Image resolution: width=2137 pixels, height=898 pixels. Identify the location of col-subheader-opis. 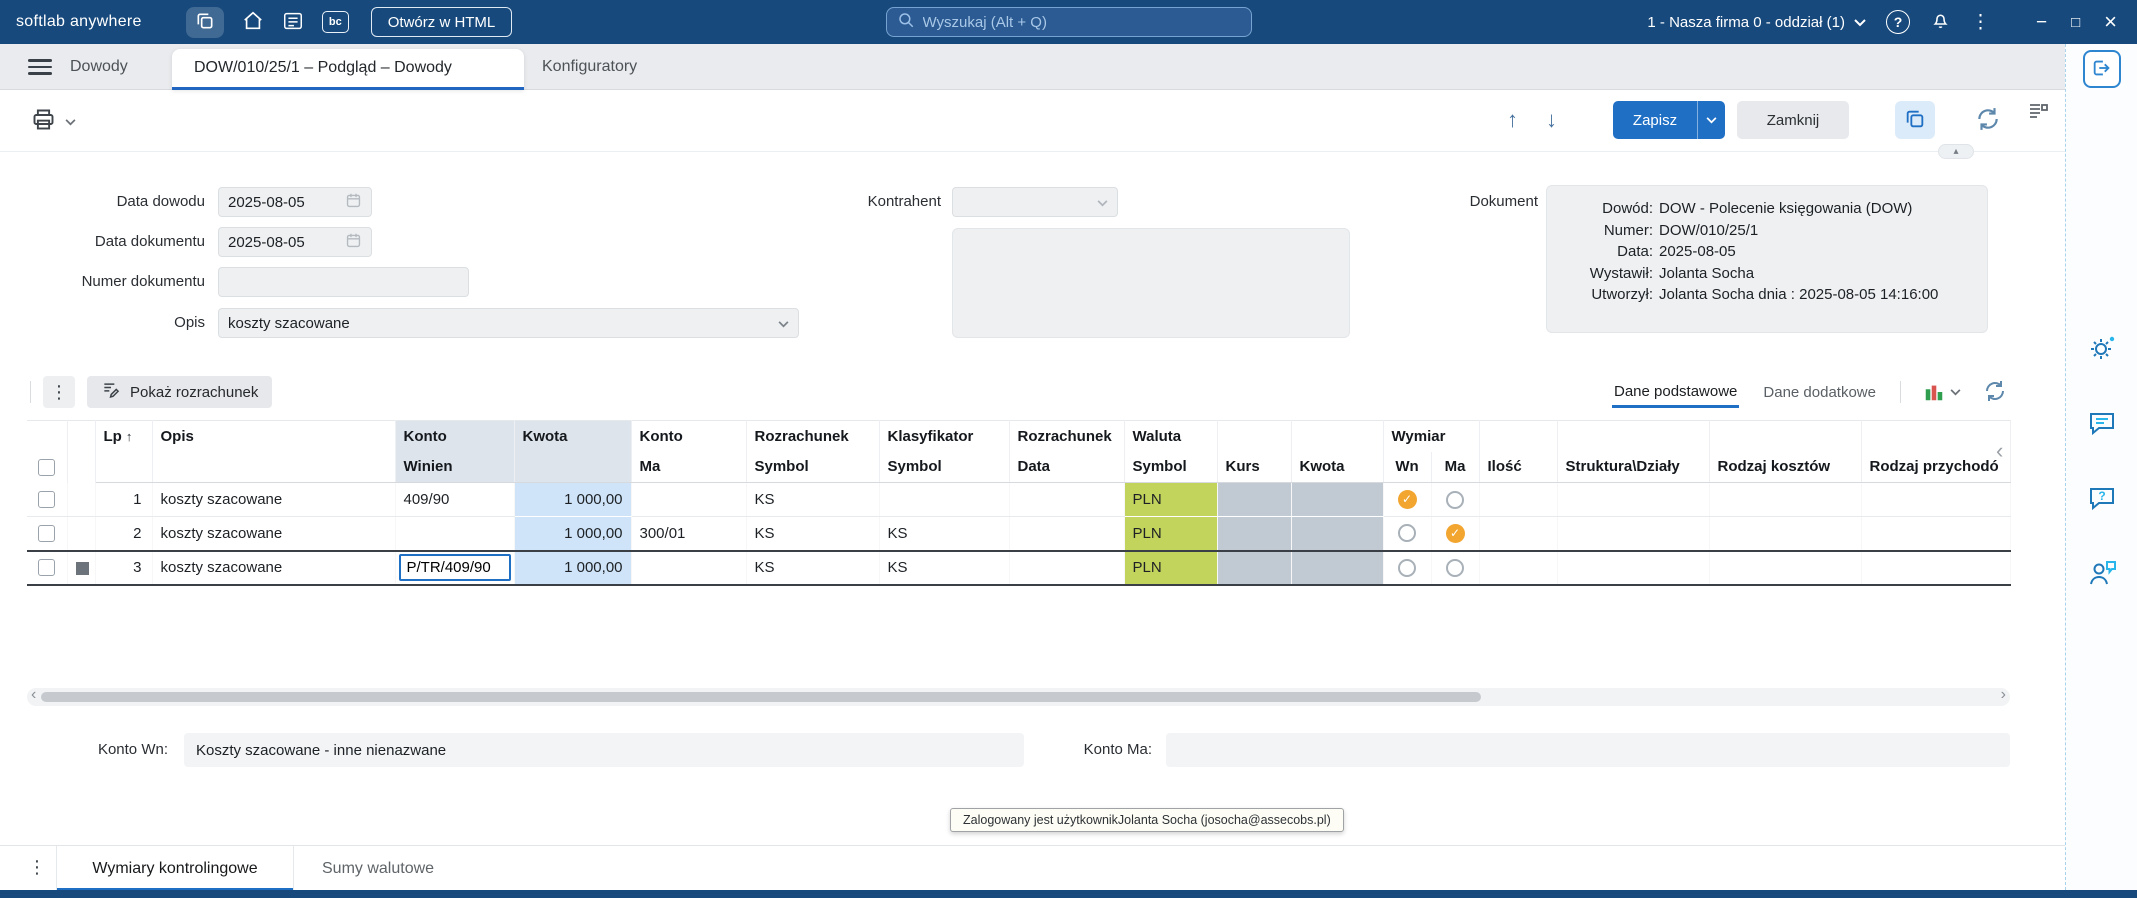
(274, 467).